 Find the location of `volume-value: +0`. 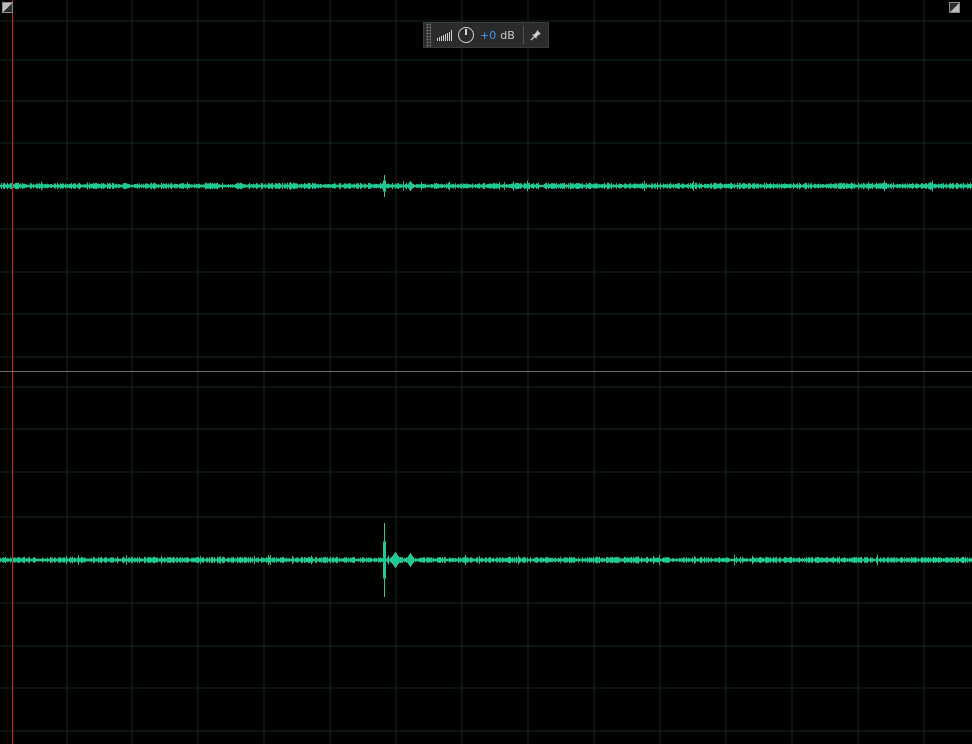

volume-value: +0 is located at coordinates (488, 35).